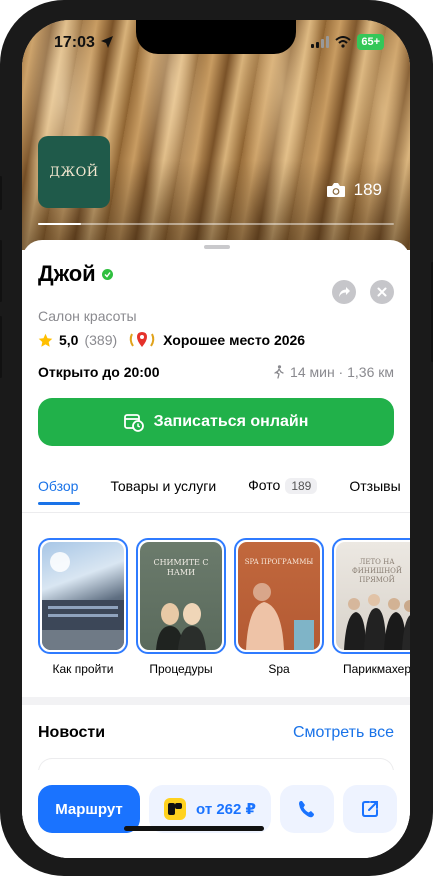 This screenshot has width=433, height=876. Describe the element at coordinates (133, 423) in the screenshot. I see `calendar-clock-icon` at that location.